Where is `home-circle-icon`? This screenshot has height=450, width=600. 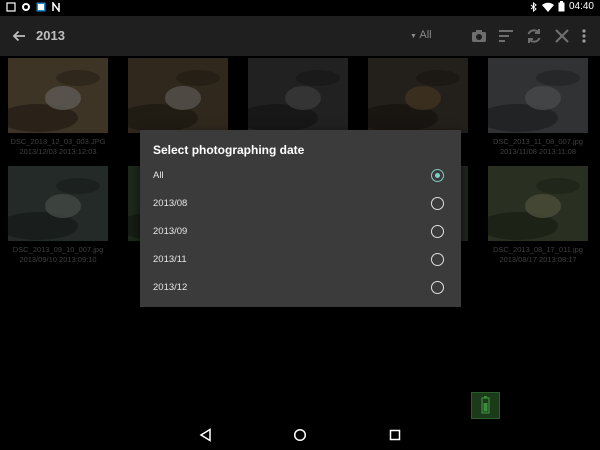 home-circle-icon is located at coordinates (300, 435).